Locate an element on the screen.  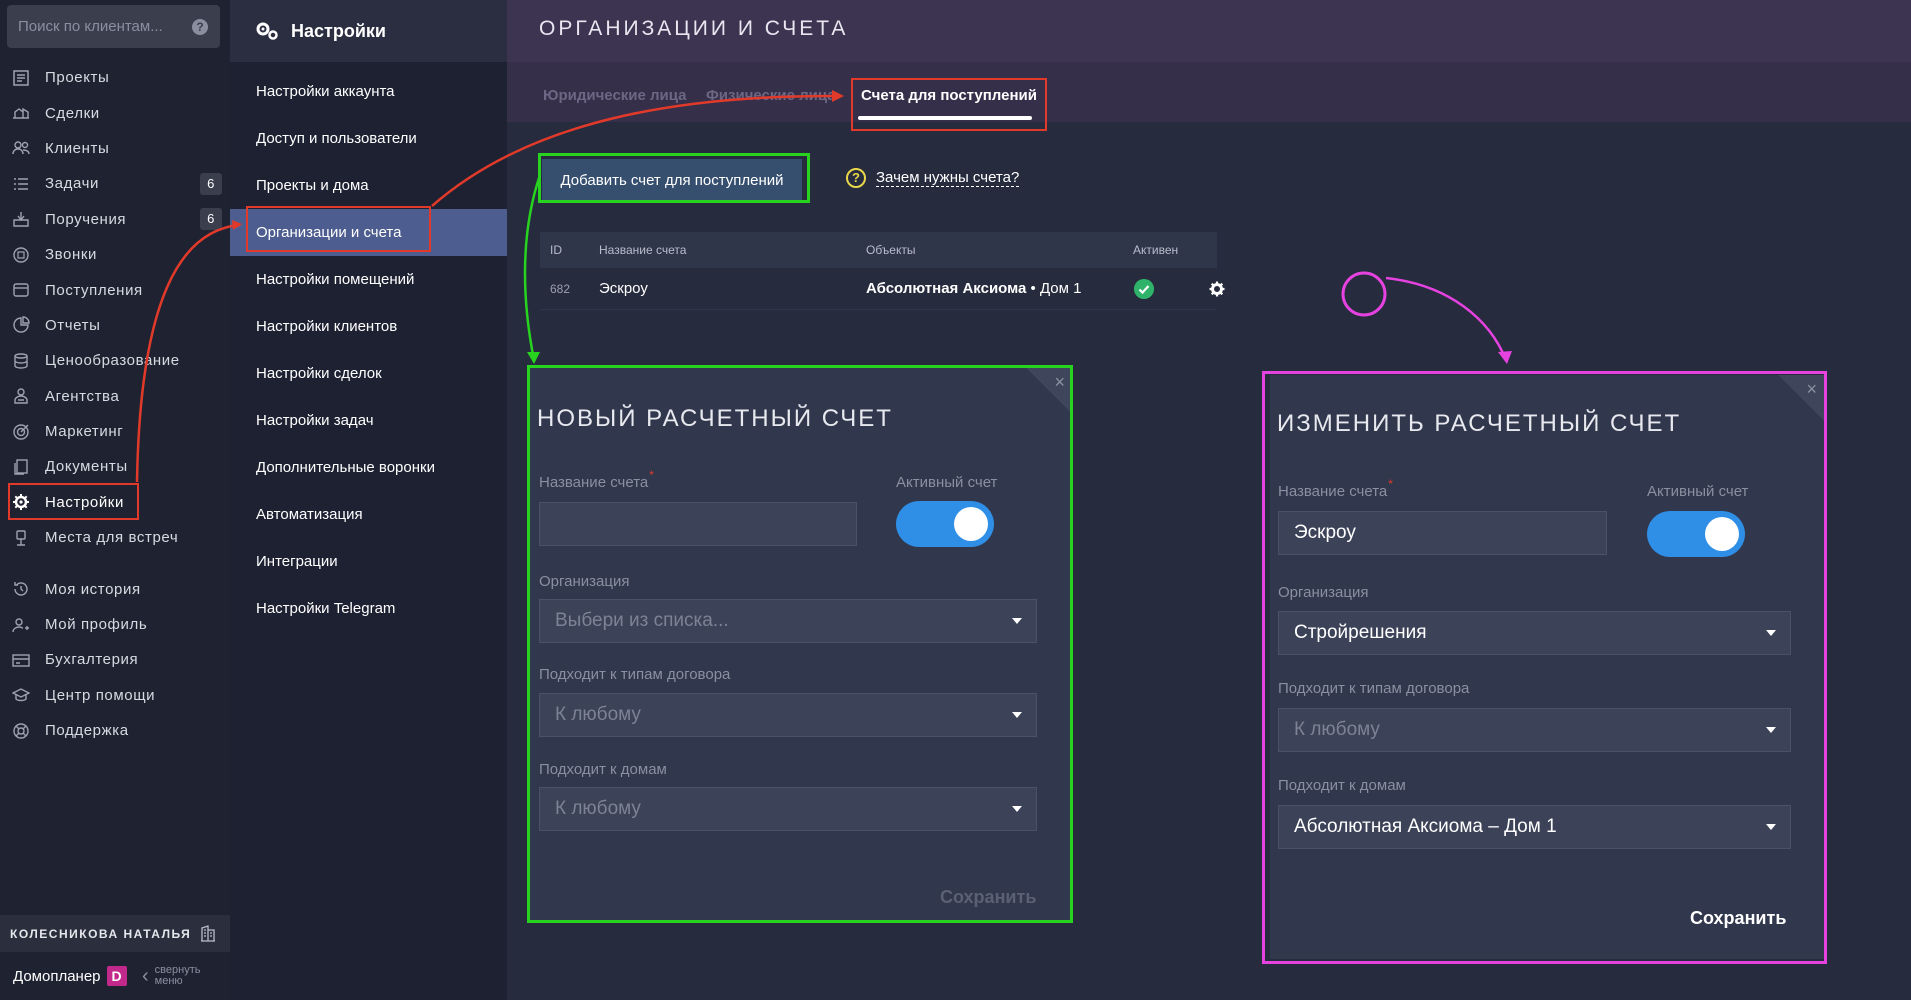
nav-item: Агентства is located at coordinates (115, 396).